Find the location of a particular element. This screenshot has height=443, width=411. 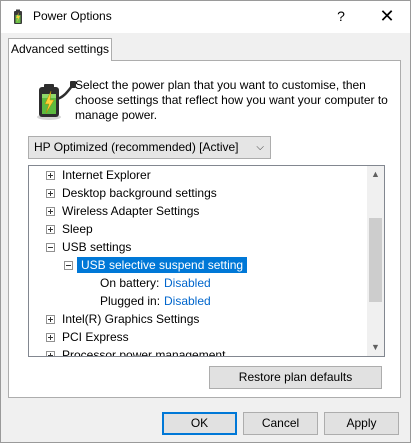

setting-label: Plugged in: is located at coordinates (130, 301).